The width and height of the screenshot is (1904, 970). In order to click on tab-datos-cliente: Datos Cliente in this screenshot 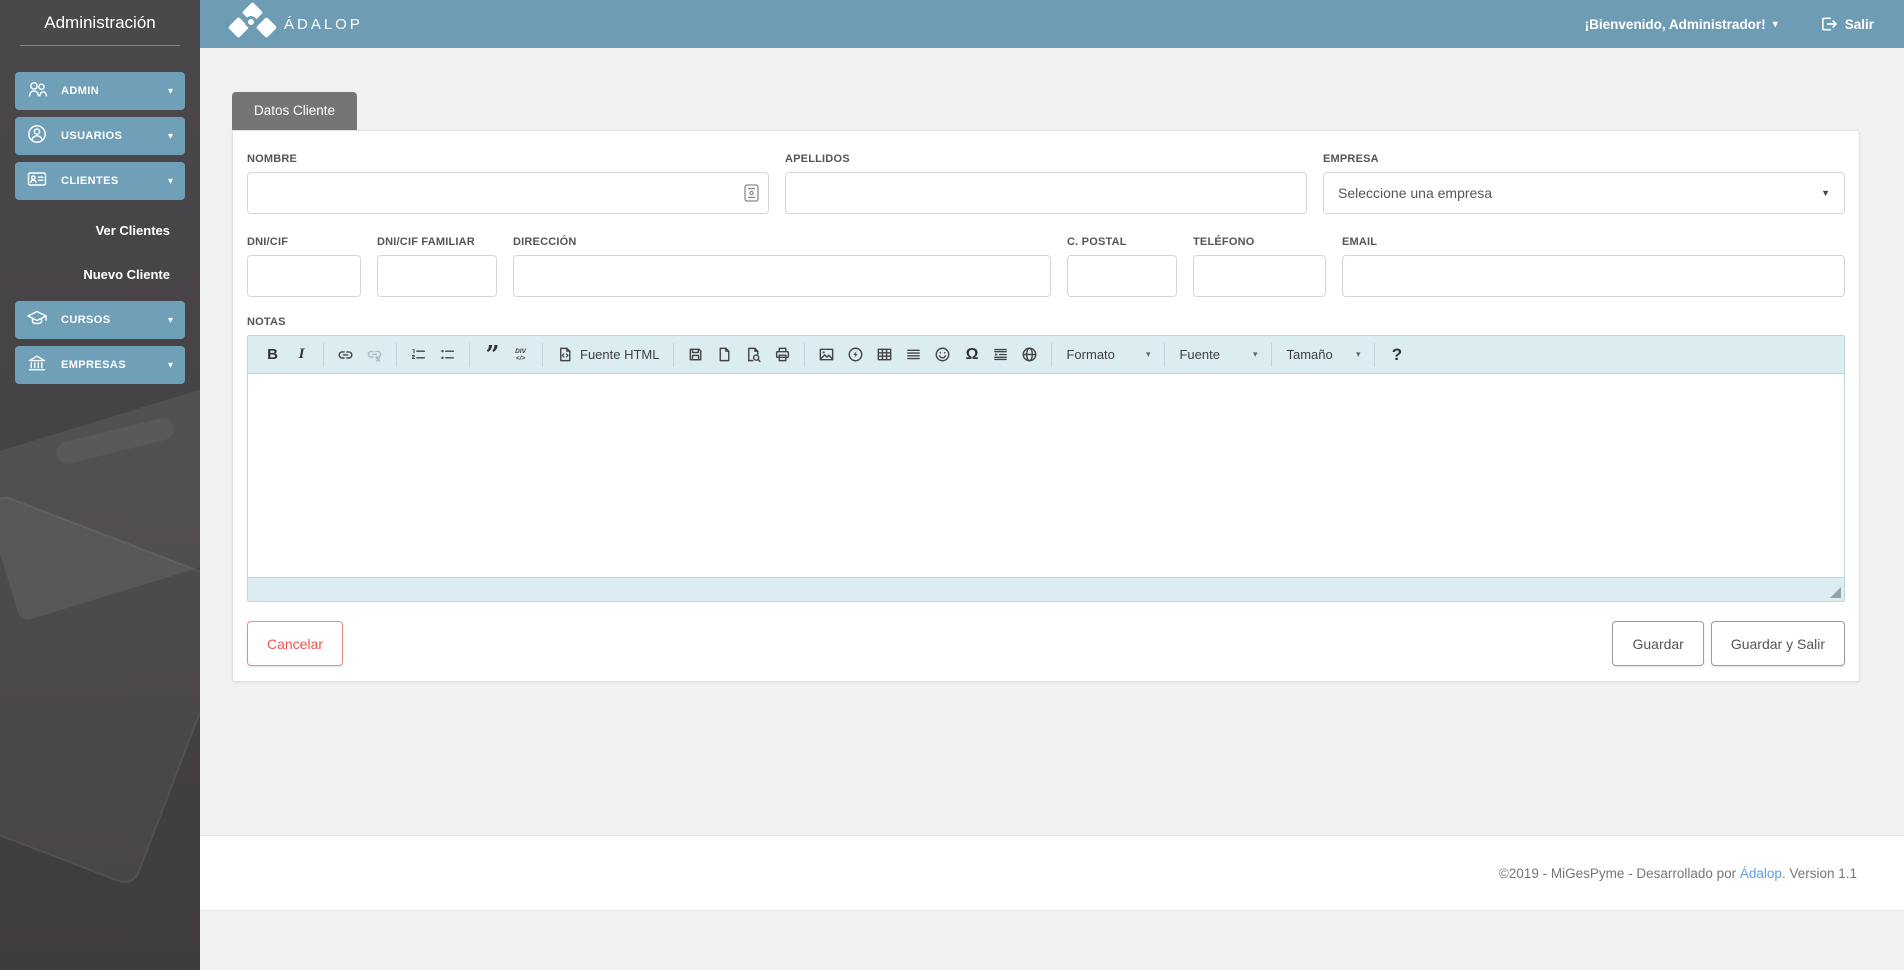, I will do `click(295, 111)`.